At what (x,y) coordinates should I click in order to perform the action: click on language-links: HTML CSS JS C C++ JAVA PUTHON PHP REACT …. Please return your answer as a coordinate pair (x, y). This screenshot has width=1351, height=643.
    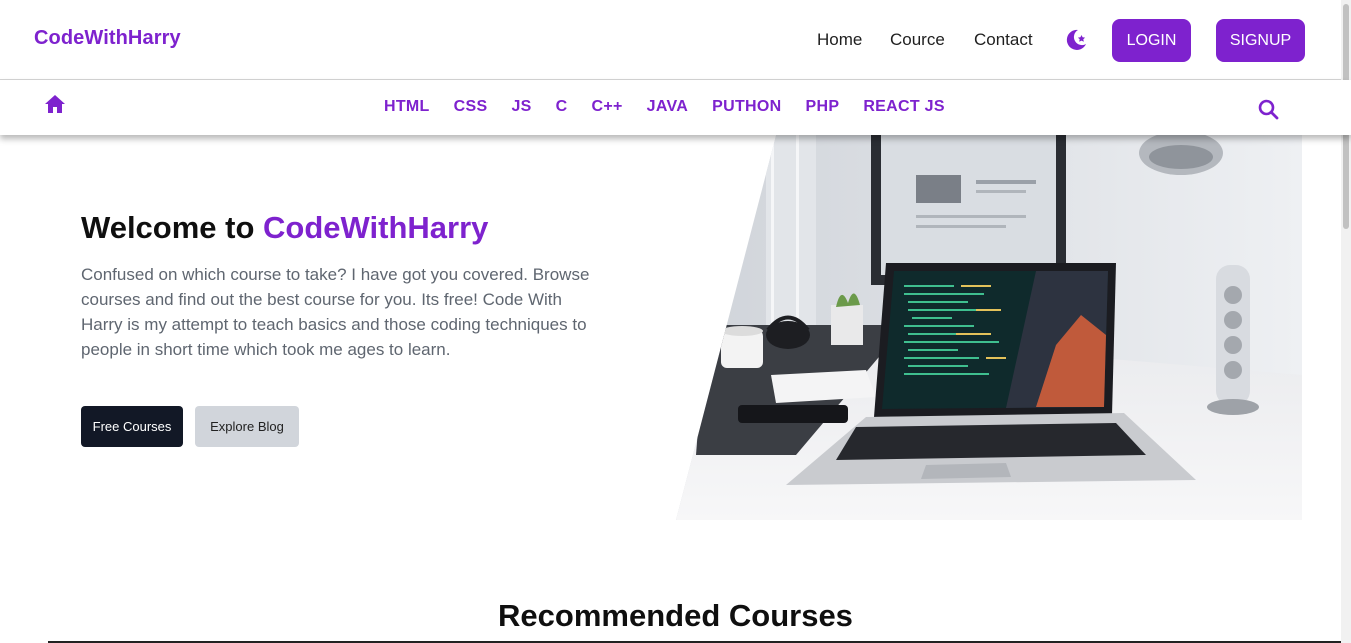
    Looking at the image, I should click on (676, 107).